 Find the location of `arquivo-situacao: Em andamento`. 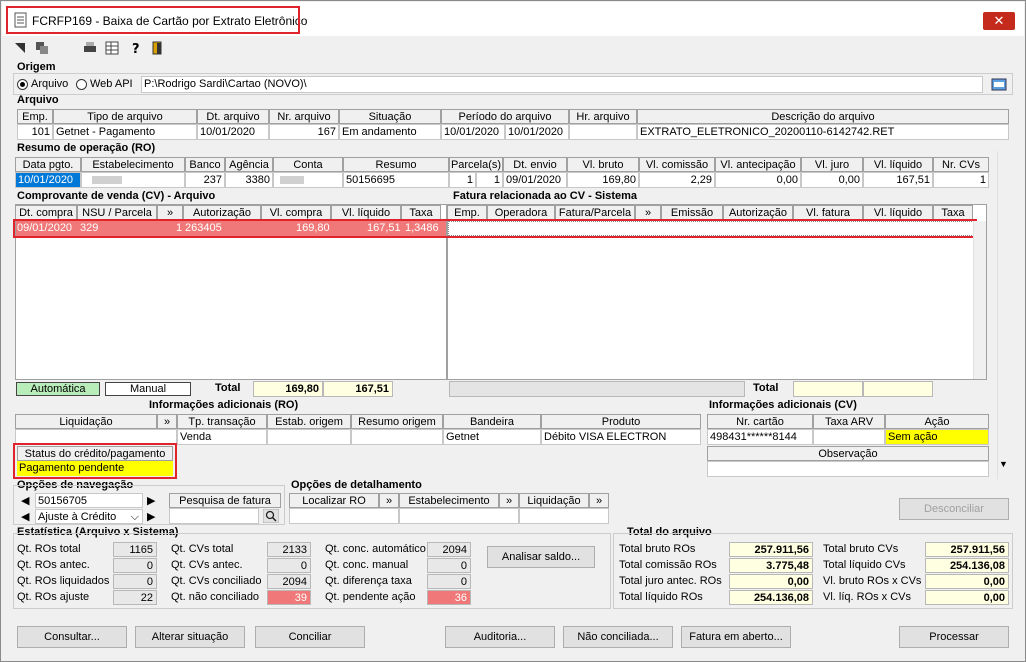

arquivo-situacao: Em andamento is located at coordinates (390, 132).